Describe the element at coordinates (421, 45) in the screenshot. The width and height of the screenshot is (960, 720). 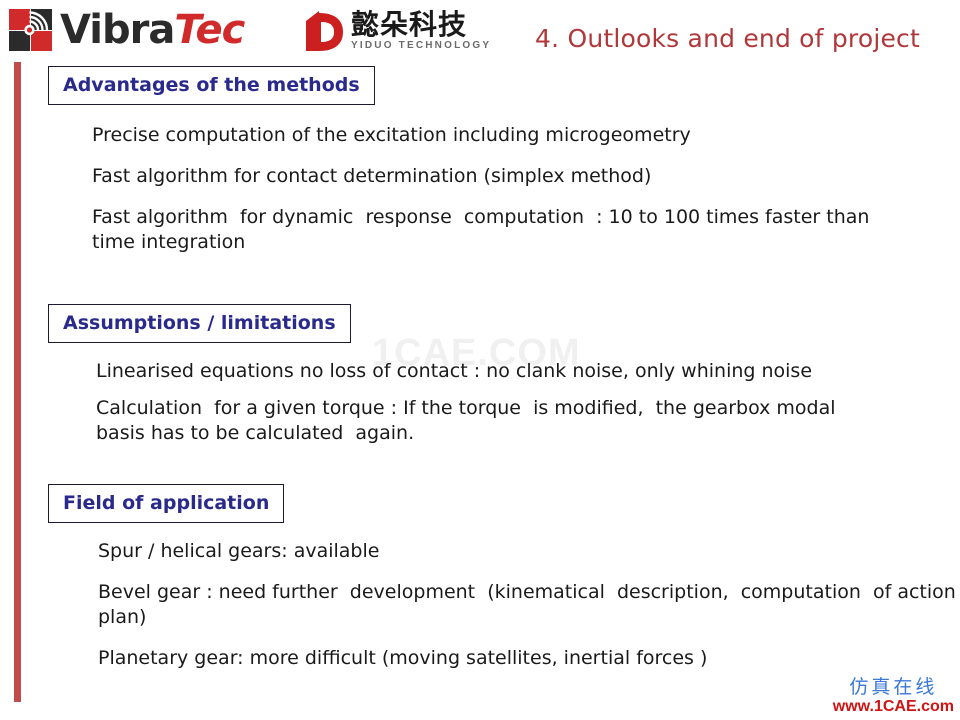
I see `yiduo-name-en: YIDUO TECHNOLOGY` at that location.